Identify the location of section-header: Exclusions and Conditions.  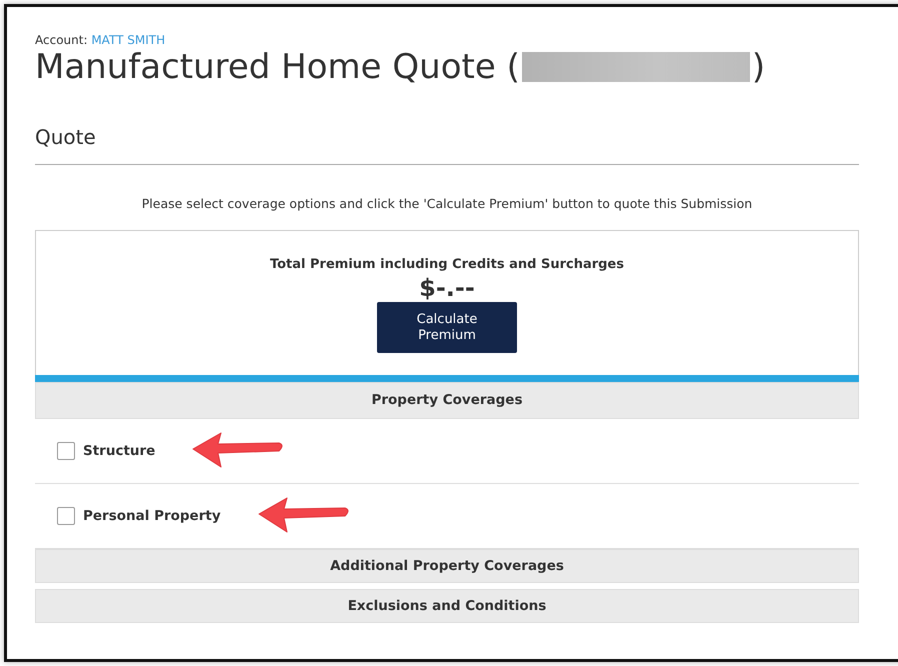
(447, 606).